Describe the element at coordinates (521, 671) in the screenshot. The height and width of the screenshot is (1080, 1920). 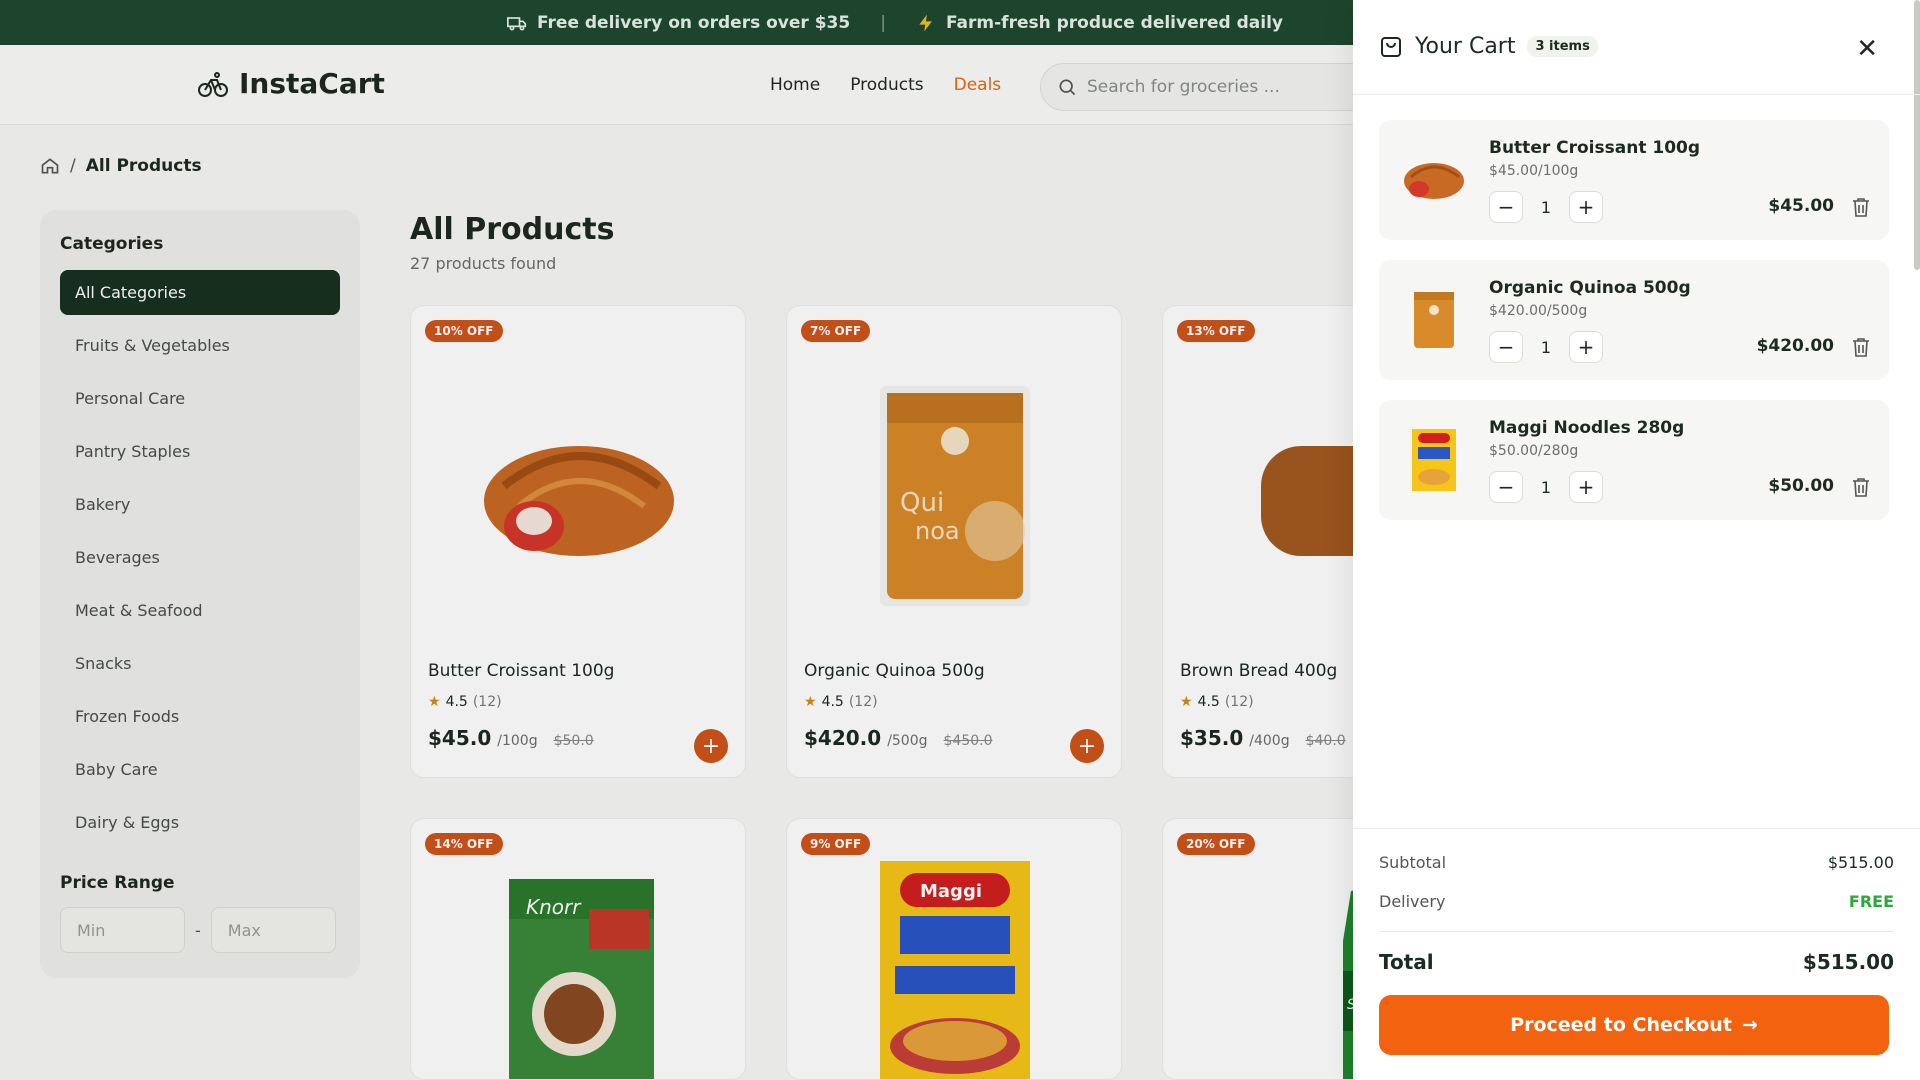
I see `product-name: Butter Croissant 100g` at that location.